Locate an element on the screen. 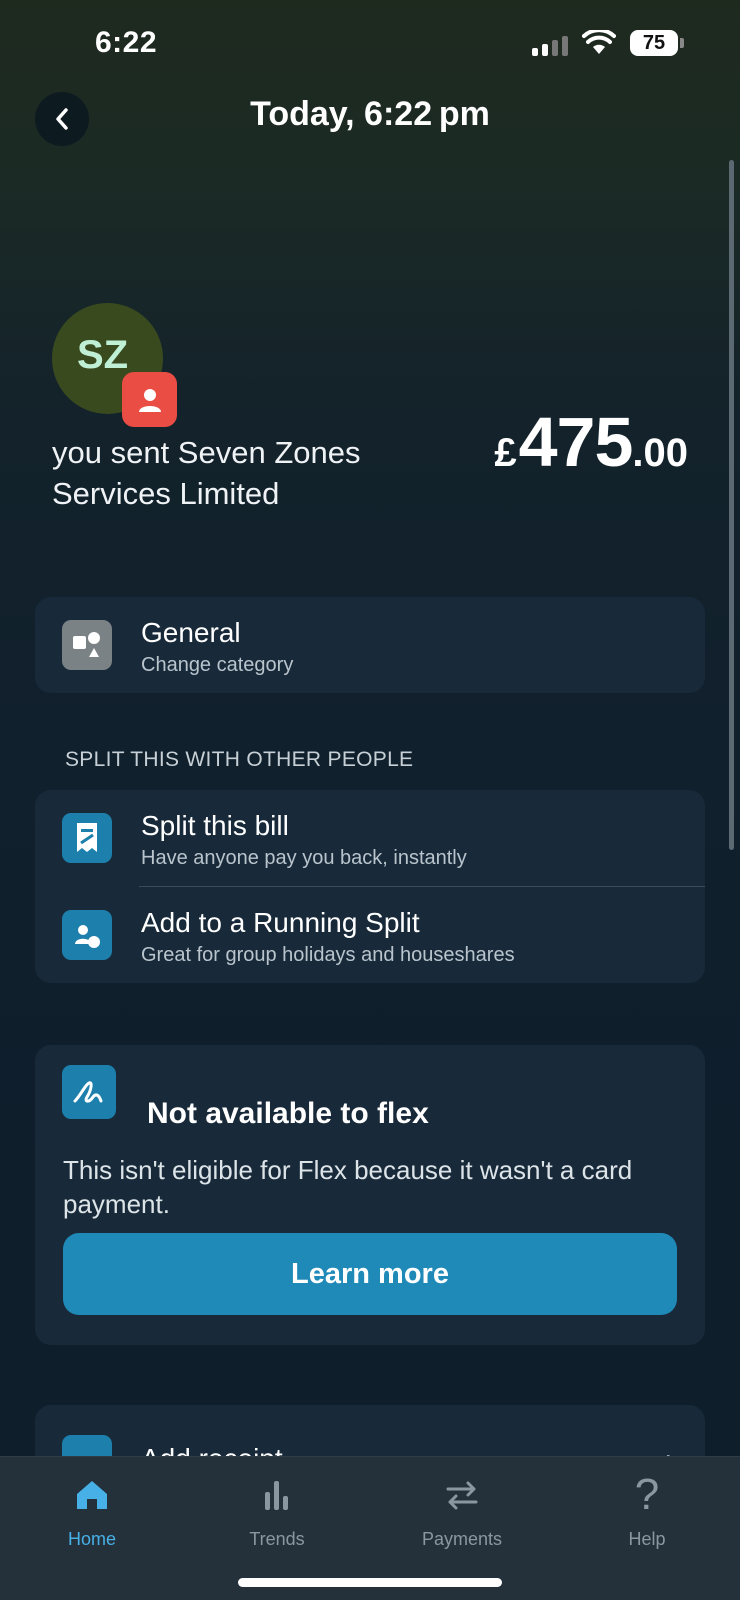 The image size is (740, 1600). battery-tip is located at coordinates (682, 43).